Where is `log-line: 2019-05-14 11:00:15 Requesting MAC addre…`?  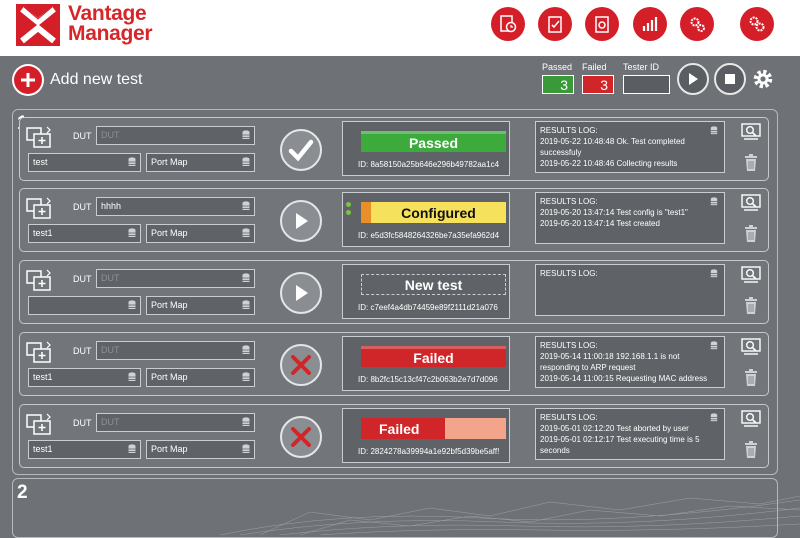
log-line: 2019-05-14 11:00:15 Requesting MAC addre… is located at coordinates (624, 378).